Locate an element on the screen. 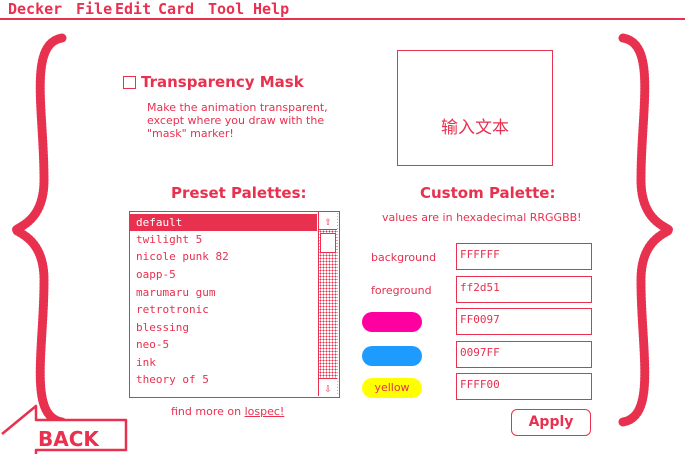 The image size is (685, 454). apply-button: Apply is located at coordinates (551, 422).